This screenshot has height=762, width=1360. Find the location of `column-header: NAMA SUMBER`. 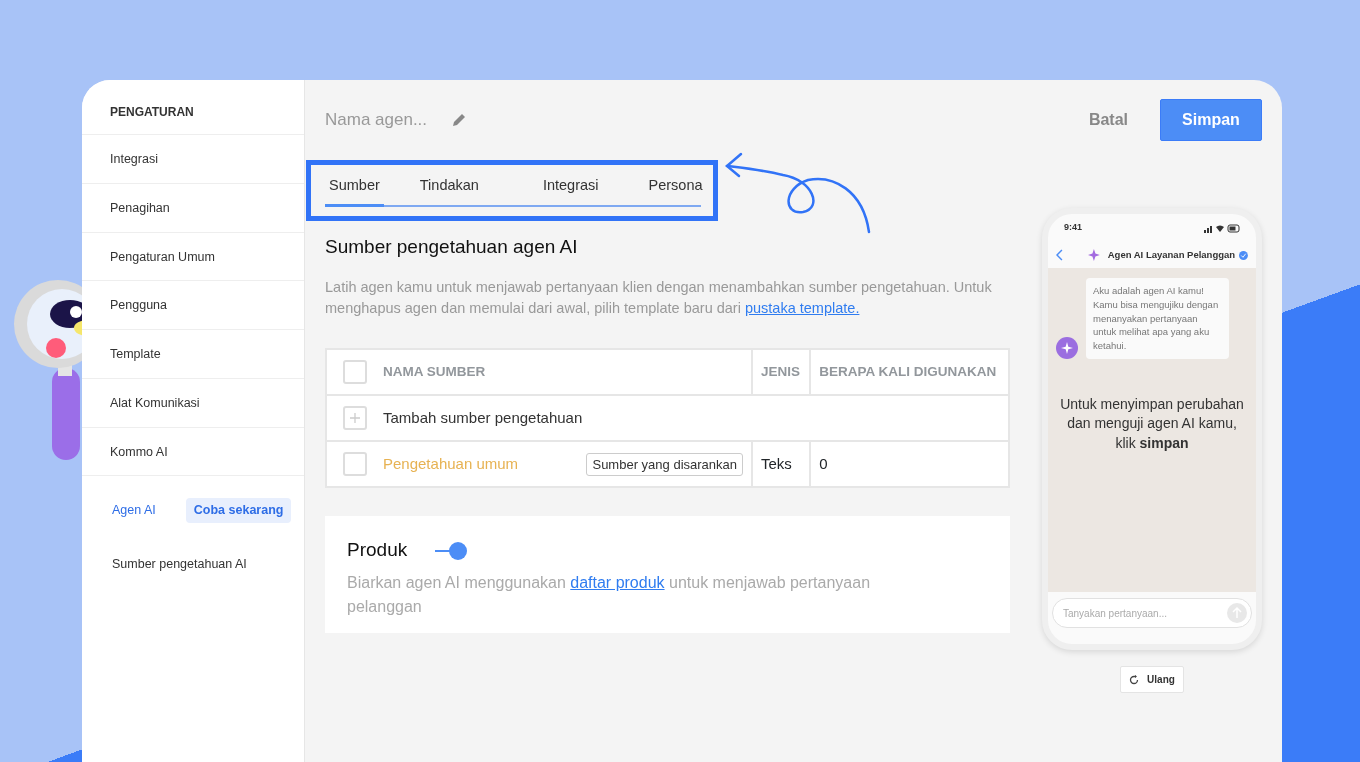

column-header: NAMA SUMBER is located at coordinates (434, 372).